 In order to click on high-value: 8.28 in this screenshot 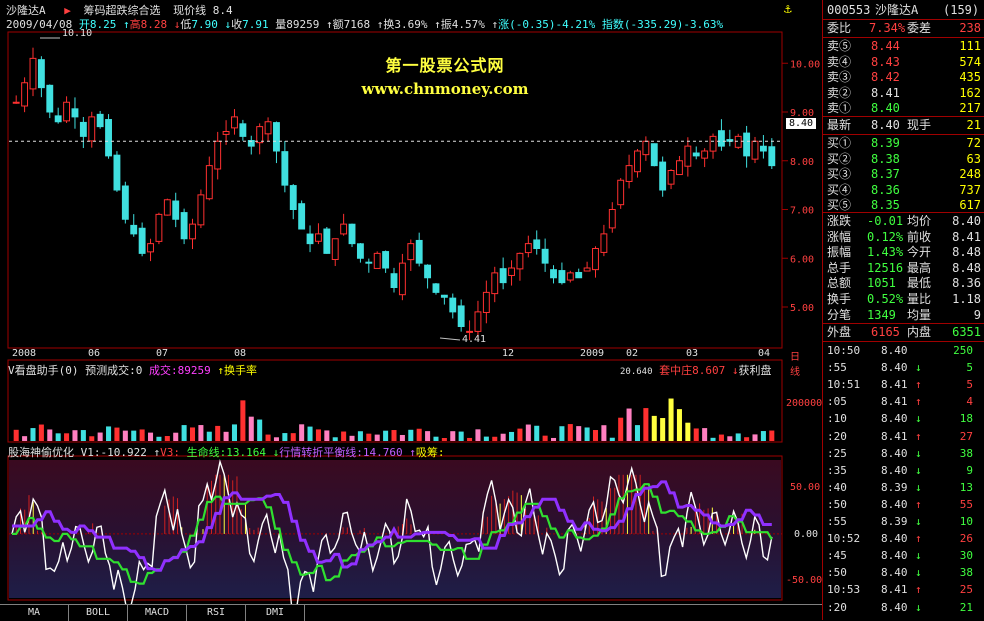, I will do `click(154, 24)`.